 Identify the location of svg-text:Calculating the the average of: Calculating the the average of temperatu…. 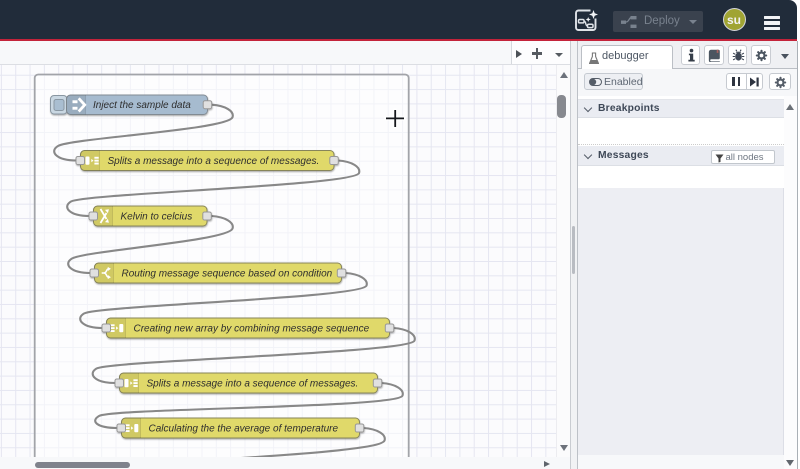
(244, 429).